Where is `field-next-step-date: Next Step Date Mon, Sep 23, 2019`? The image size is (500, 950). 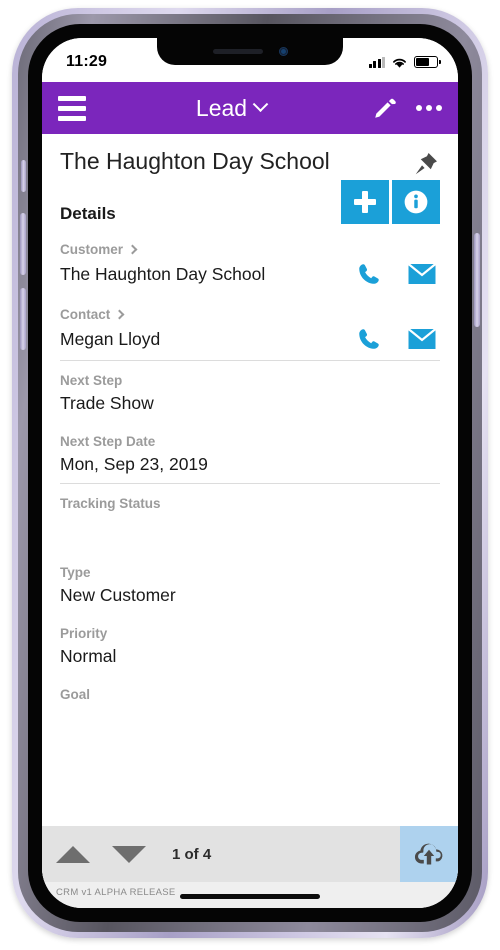 field-next-step-date: Next Step Date Mon, Sep 23, 2019 is located at coordinates (250, 453).